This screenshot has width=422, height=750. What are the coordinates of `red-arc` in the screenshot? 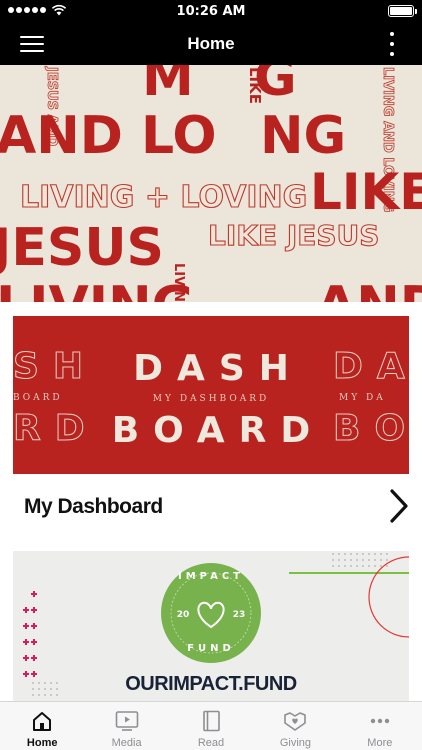 It's located at (388, 597).